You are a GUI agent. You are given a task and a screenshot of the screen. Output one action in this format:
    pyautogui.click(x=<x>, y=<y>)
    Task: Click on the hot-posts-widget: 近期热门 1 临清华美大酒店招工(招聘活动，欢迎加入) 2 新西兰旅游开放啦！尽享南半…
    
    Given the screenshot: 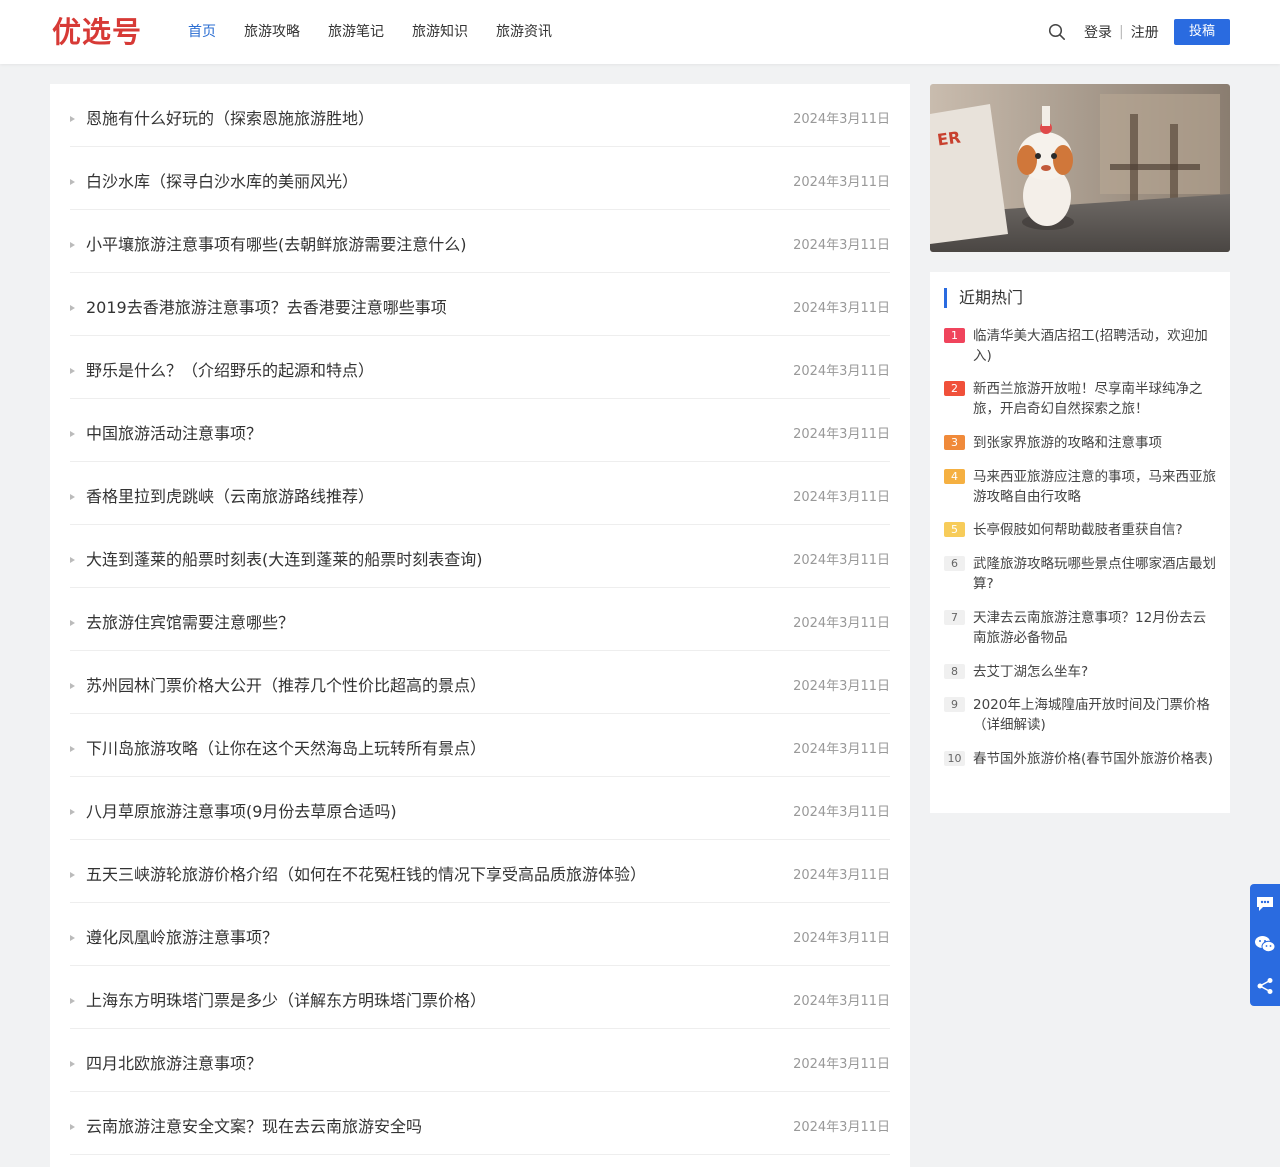 What is the action you would take?
    pyautogui.click(x=1080, y=542)
    